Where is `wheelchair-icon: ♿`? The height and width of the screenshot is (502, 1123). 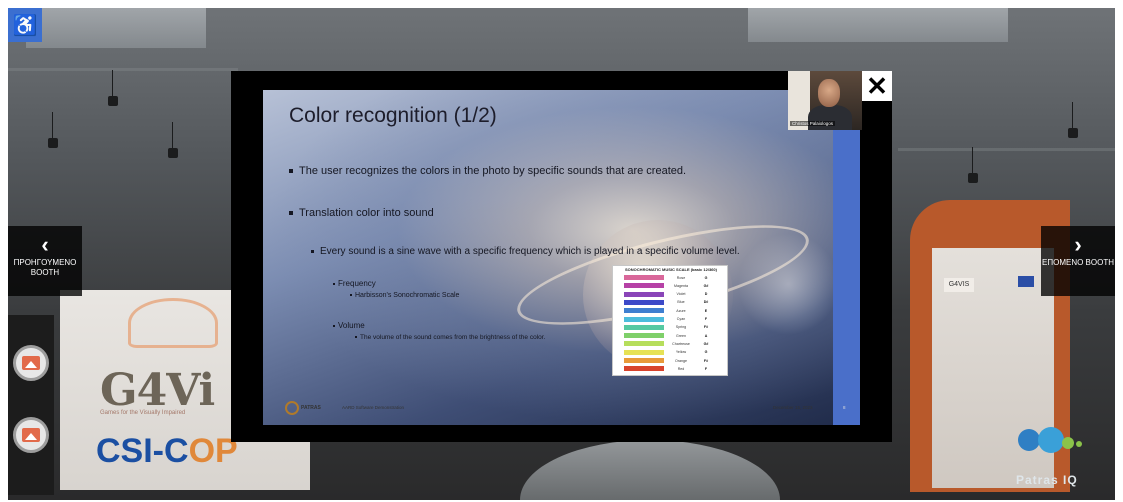 wheelchair-icon: ♿ is located at coordinates (25, 25).